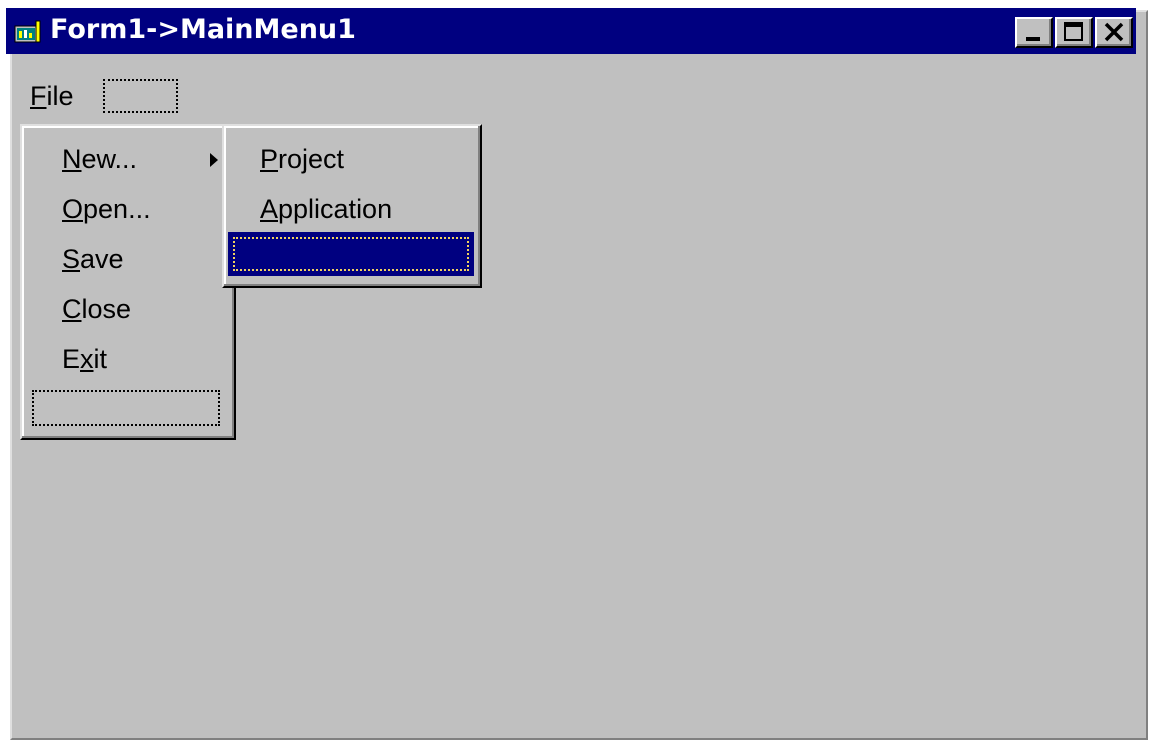  I want to click on maximize-icon, so click(1073, 31).